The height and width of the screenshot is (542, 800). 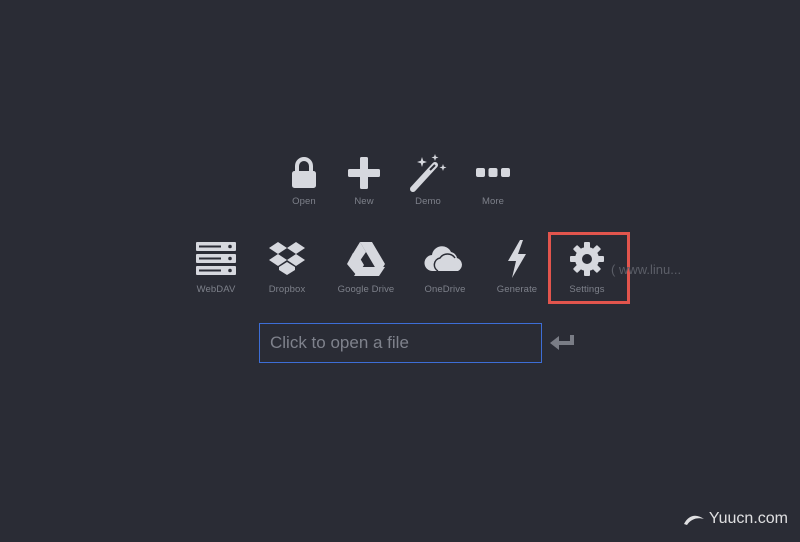 What do you see at coordinates (493, 173) in the screenshot?
I see `ellipsis-icon` at bounding box center [493, 173].